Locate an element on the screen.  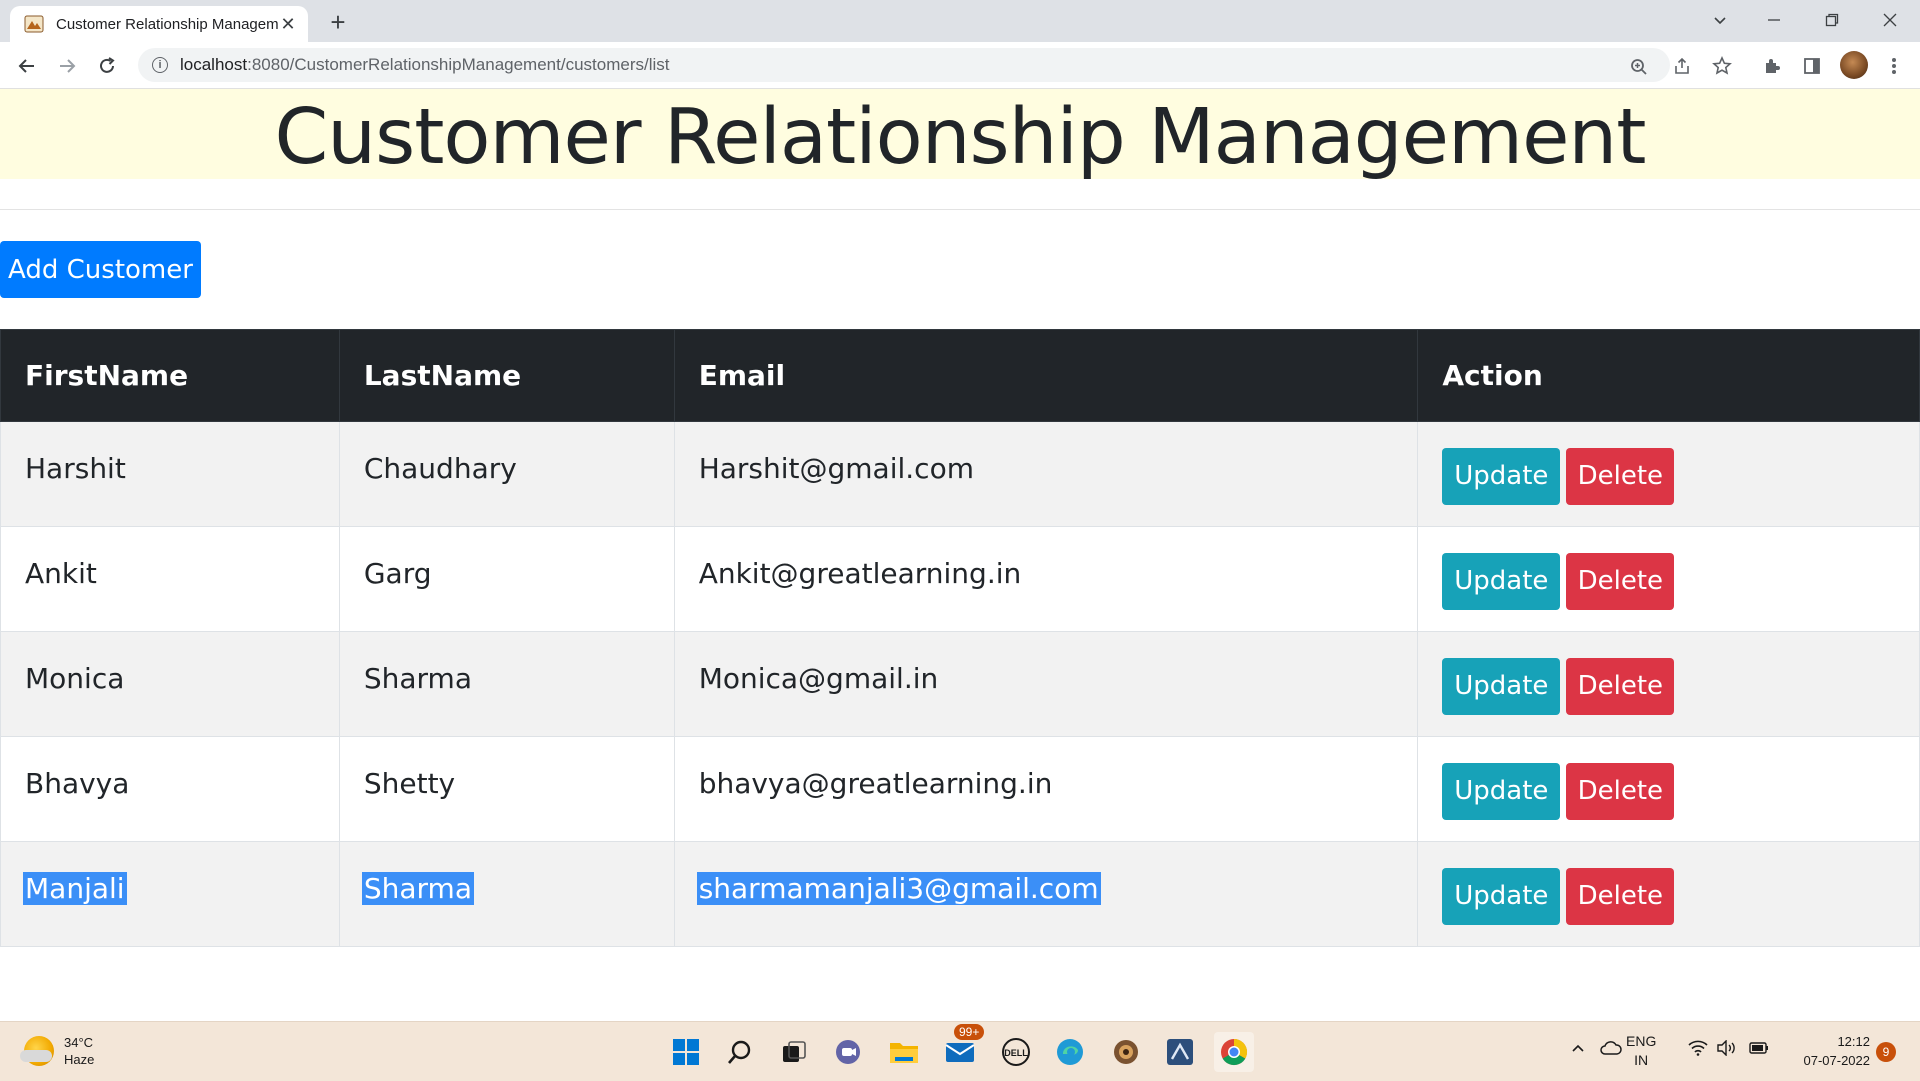
browser-tab: Customer Relationship Managem ✕ is located at coordinates (159, 24).